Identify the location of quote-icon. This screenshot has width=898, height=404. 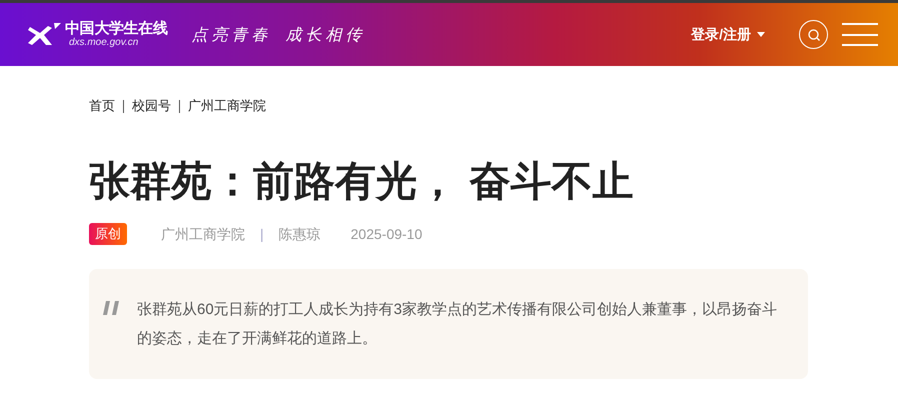
(112, 308).